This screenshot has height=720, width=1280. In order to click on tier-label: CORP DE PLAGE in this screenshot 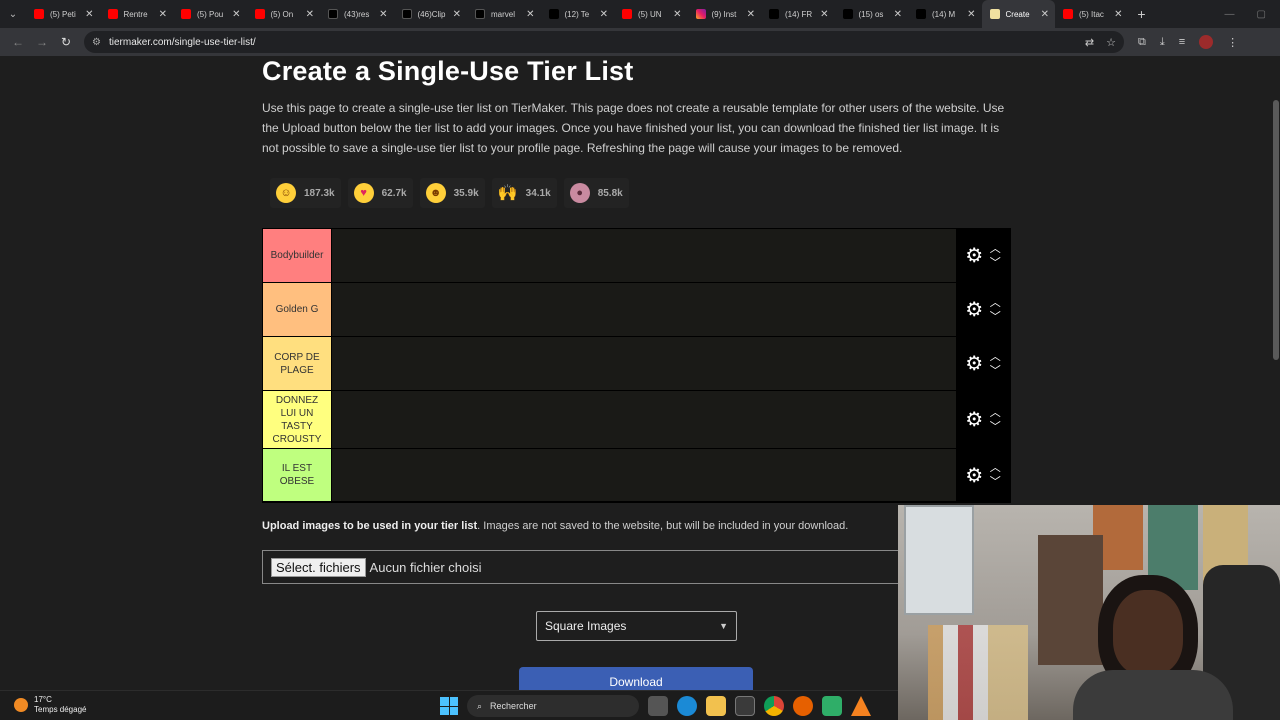, I will do `click(297, 363)`.